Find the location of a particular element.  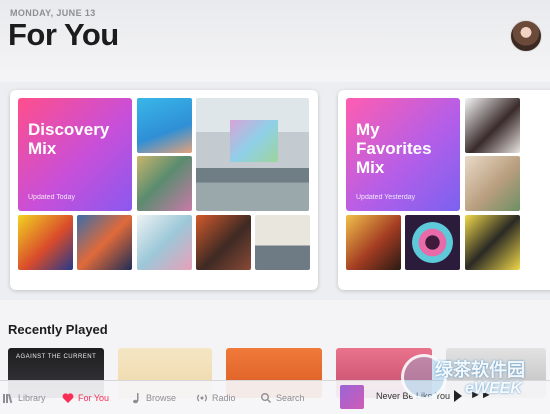

tab-library: Library is located at coordinates (24, 398).